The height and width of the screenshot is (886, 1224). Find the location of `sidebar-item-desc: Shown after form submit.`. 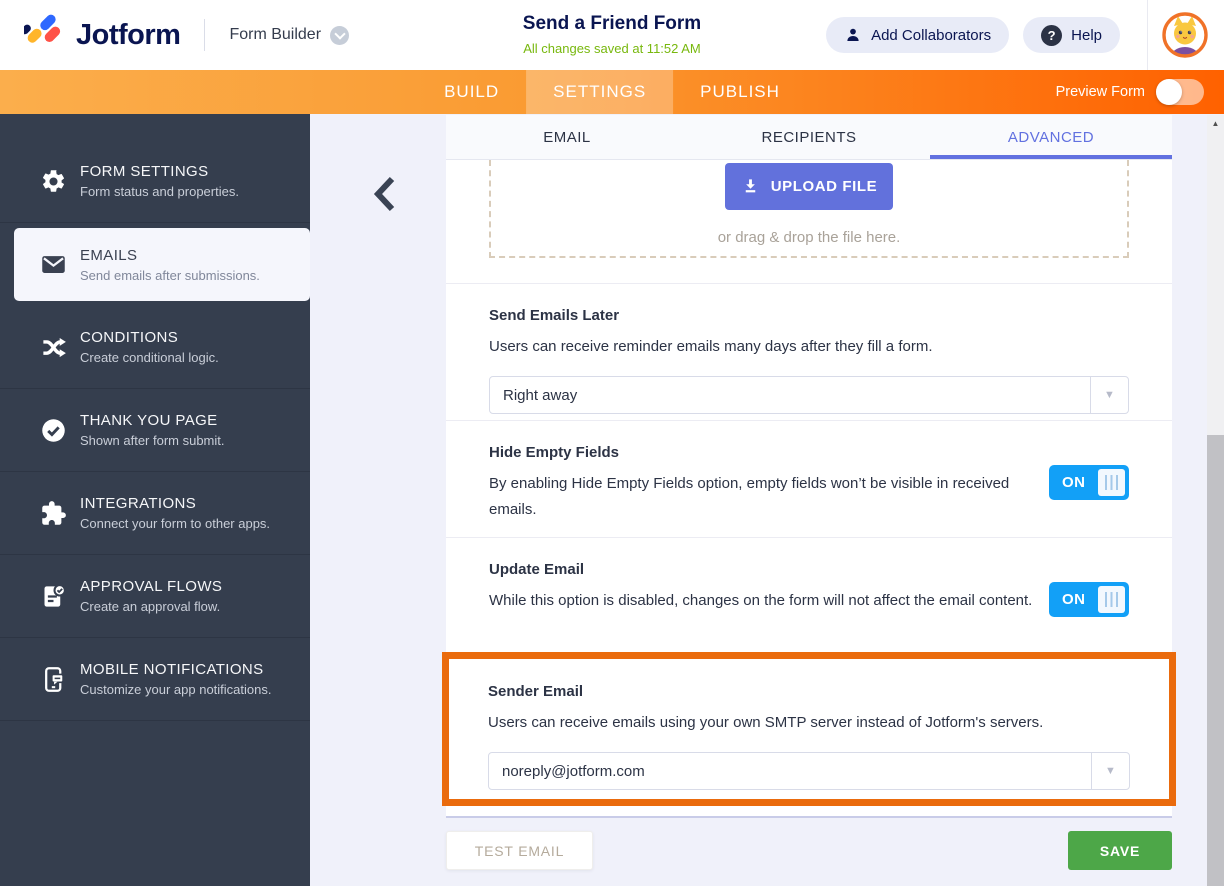

sidebar-item-desc: Shown after form submit. is located at coordinates (152, 440).